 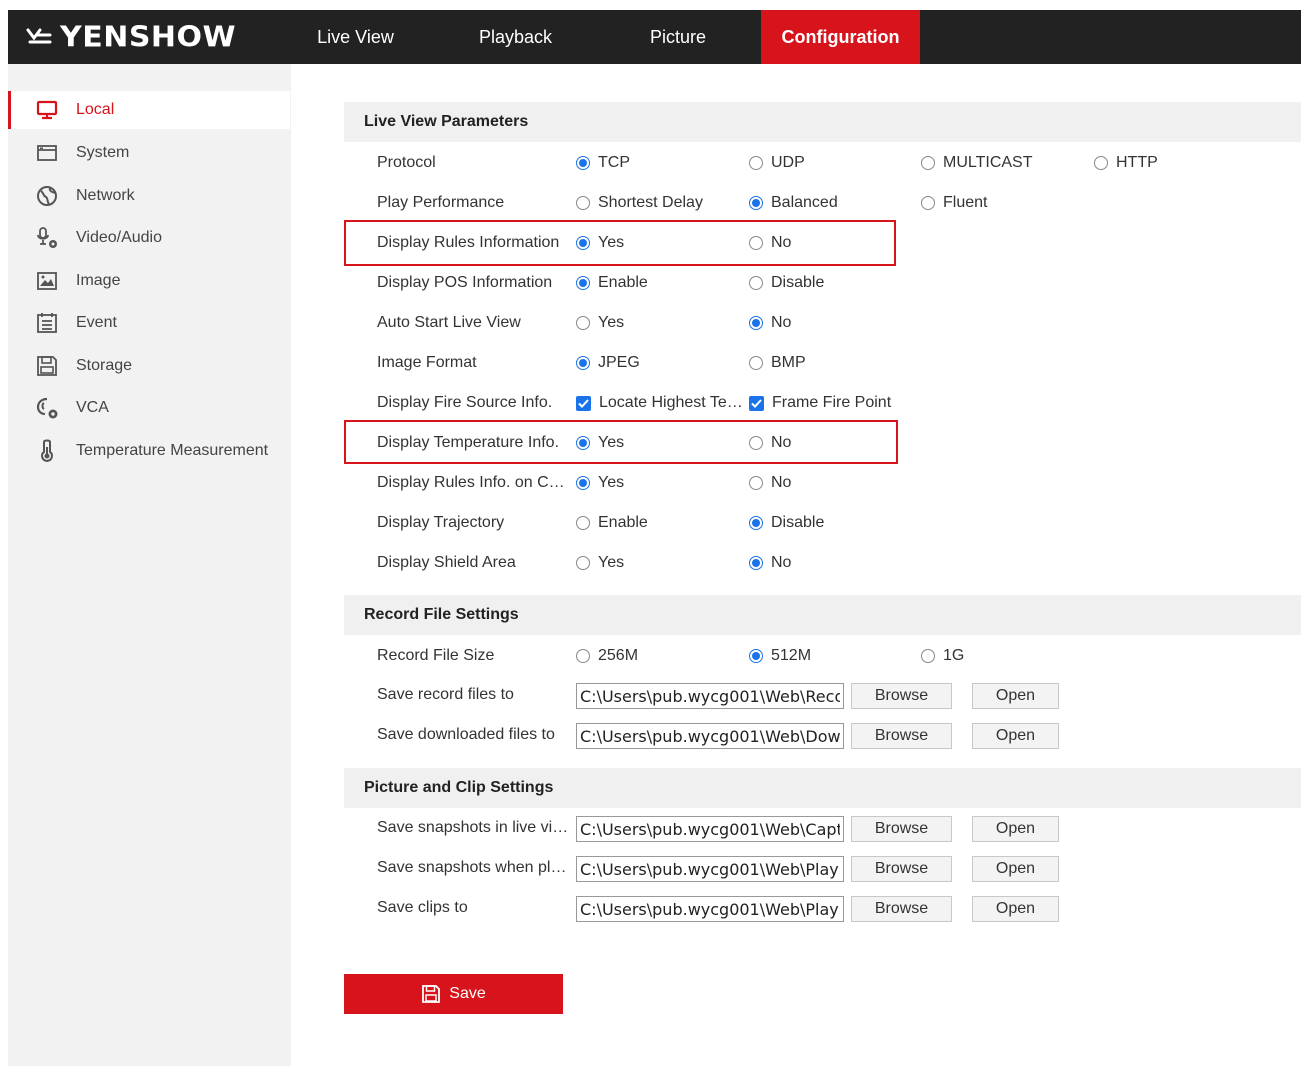 I want to click on sidebar-item-image: Image, so click(x=149, y=281).